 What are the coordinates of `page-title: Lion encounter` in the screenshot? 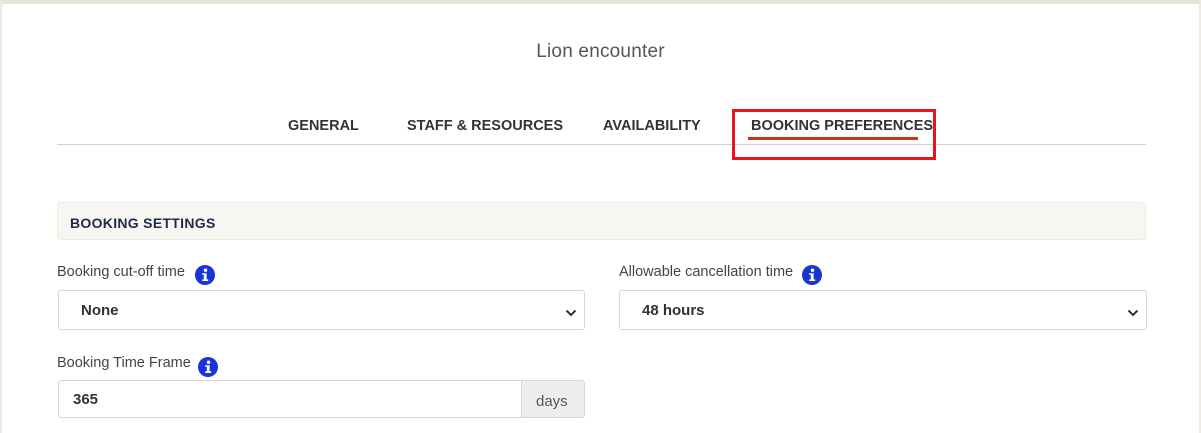 It's located at (600, 51).